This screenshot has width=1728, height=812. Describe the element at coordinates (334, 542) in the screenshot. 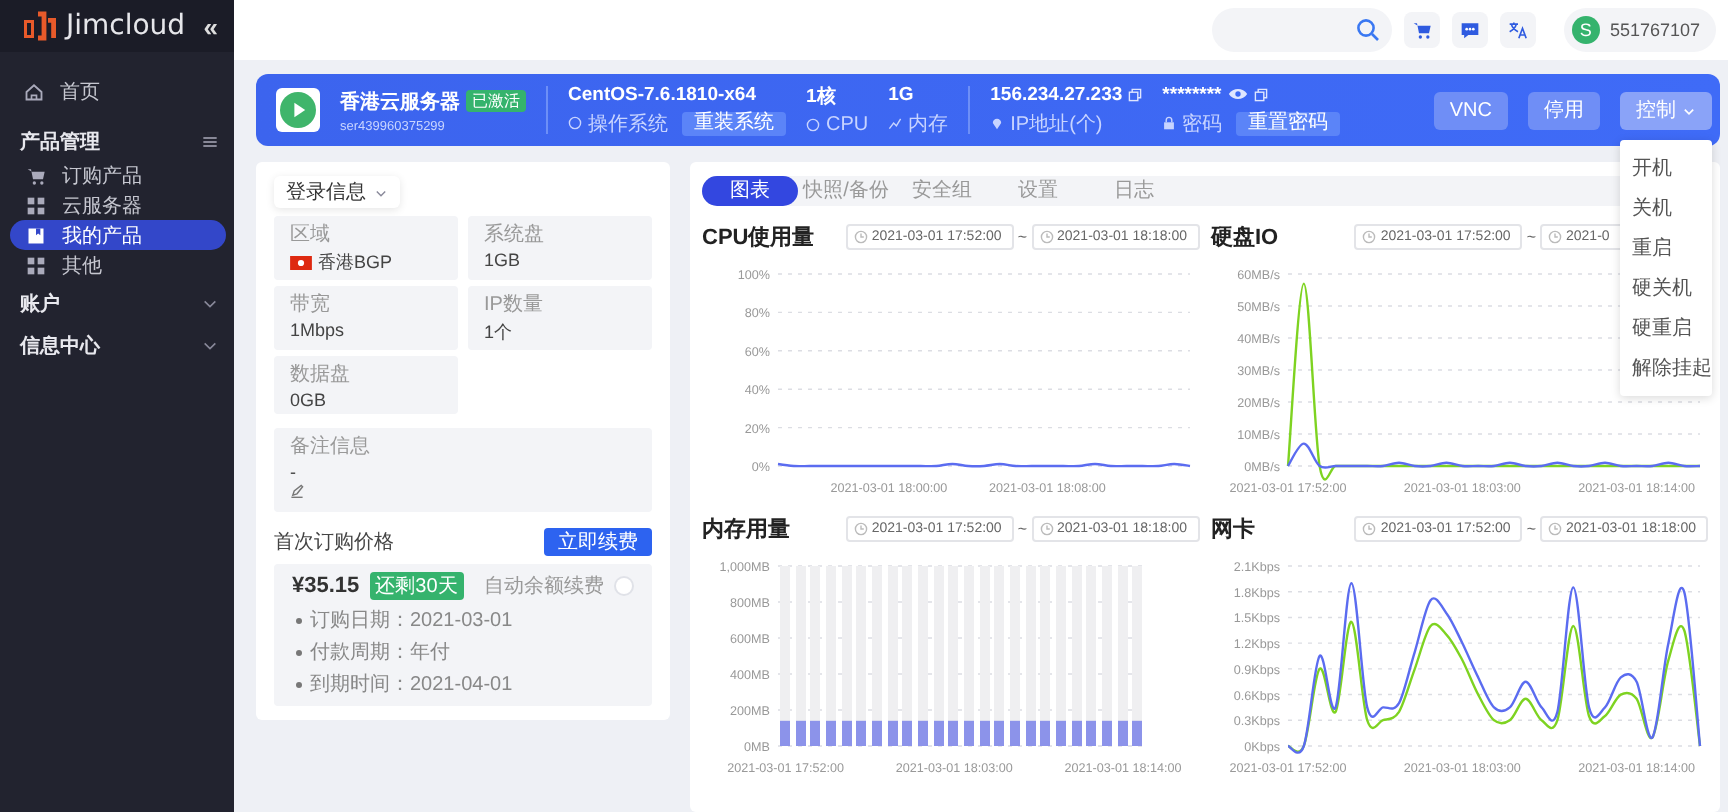

I see `section-title: 首次订购价格` at that location.